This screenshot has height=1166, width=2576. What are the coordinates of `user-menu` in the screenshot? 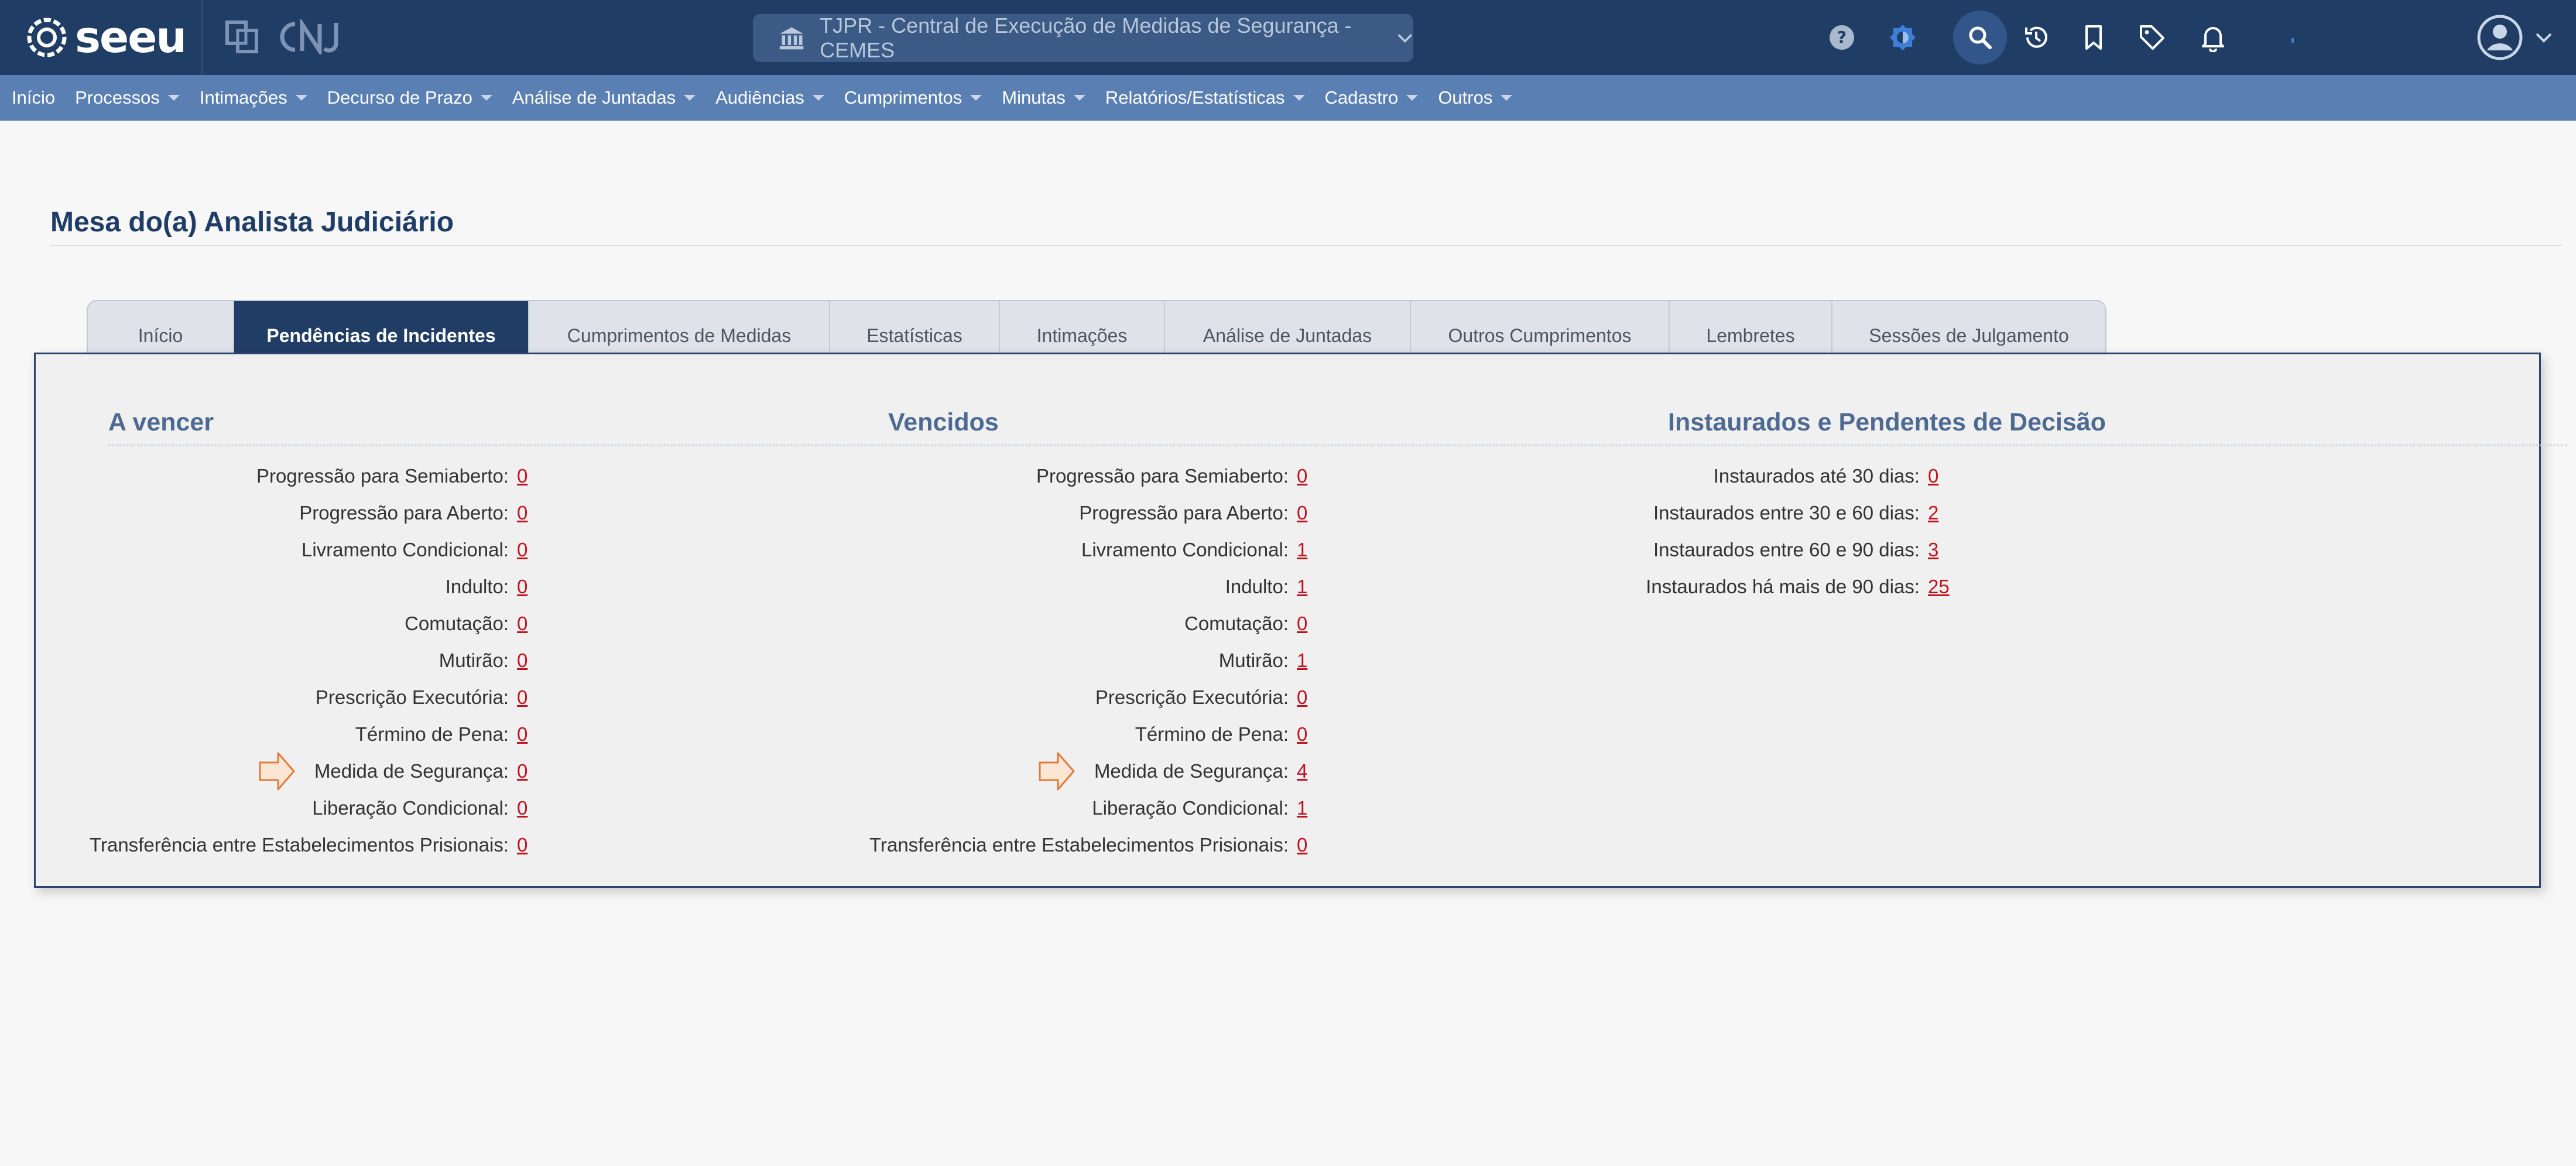 It's located at (2514, 37).